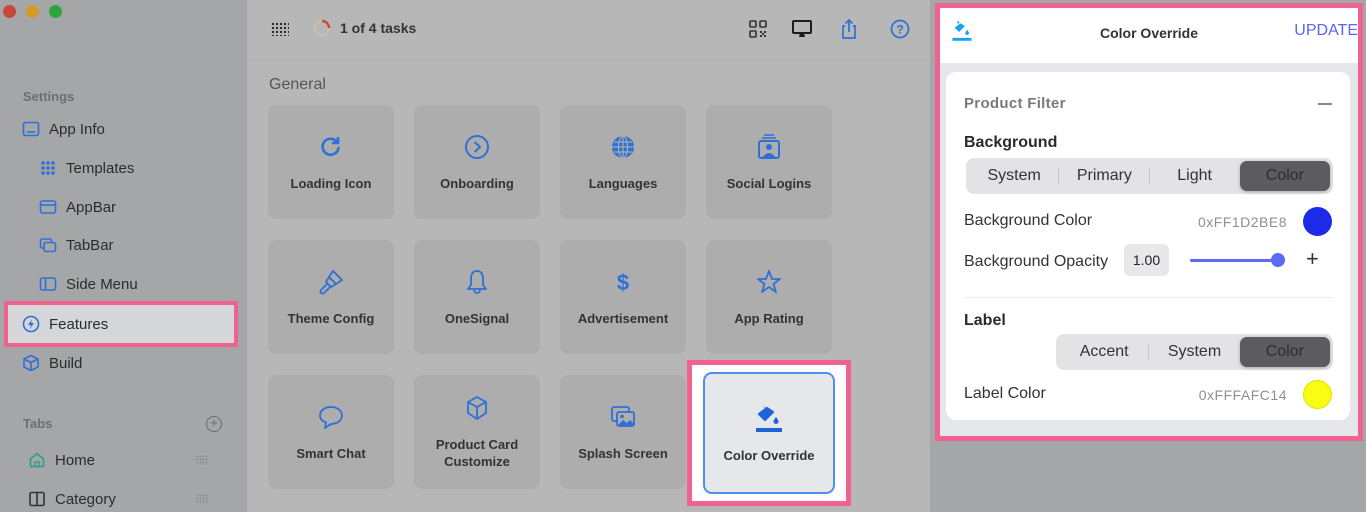  What do you see at coordinates (1234, 260) in the screenshot?
I see `opacity-slider-track` at bounding box center [1234, 260].